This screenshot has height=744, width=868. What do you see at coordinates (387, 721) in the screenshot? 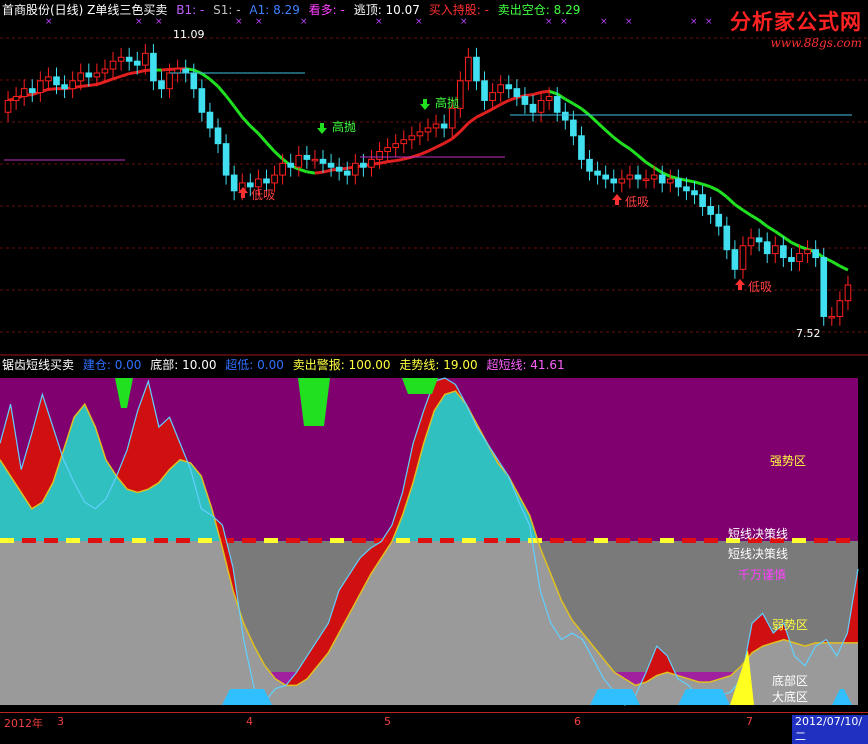
I see `axis-month-5: 5` at bounding box center [387, 721].